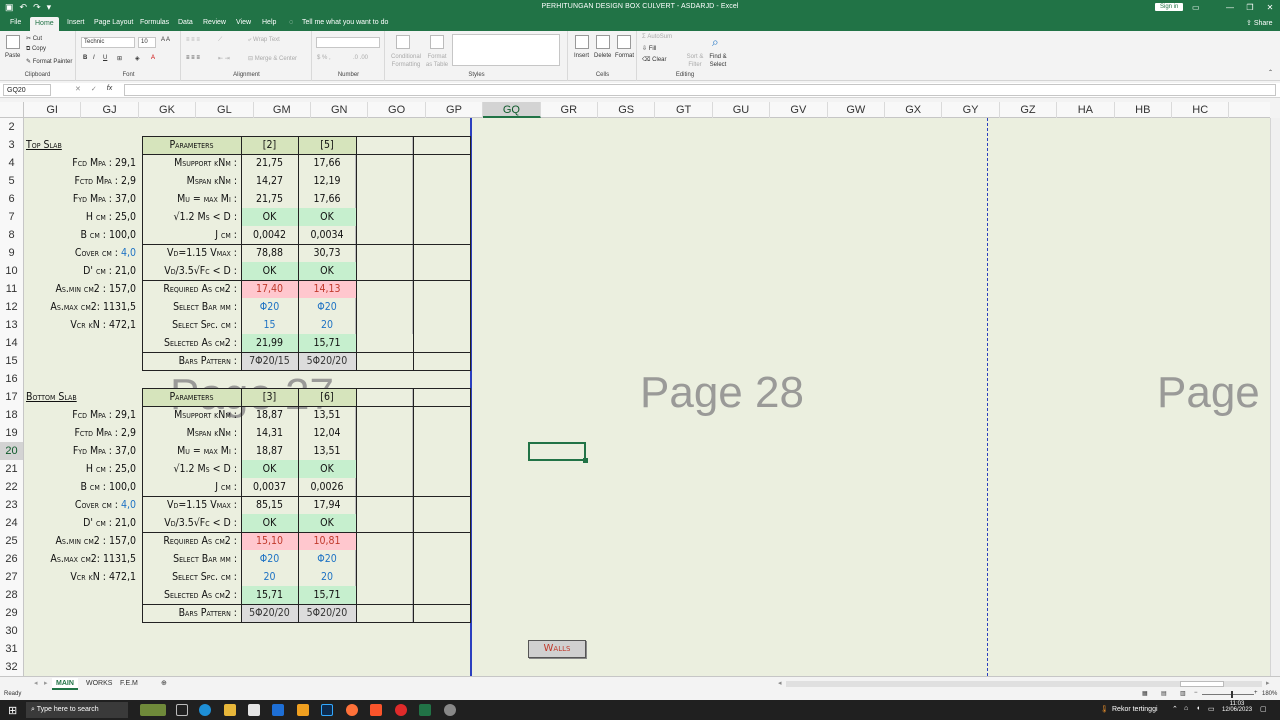  Describe the element at coordinates (327, 710) in the screenshot. I see `photoshop-icon` at that location.